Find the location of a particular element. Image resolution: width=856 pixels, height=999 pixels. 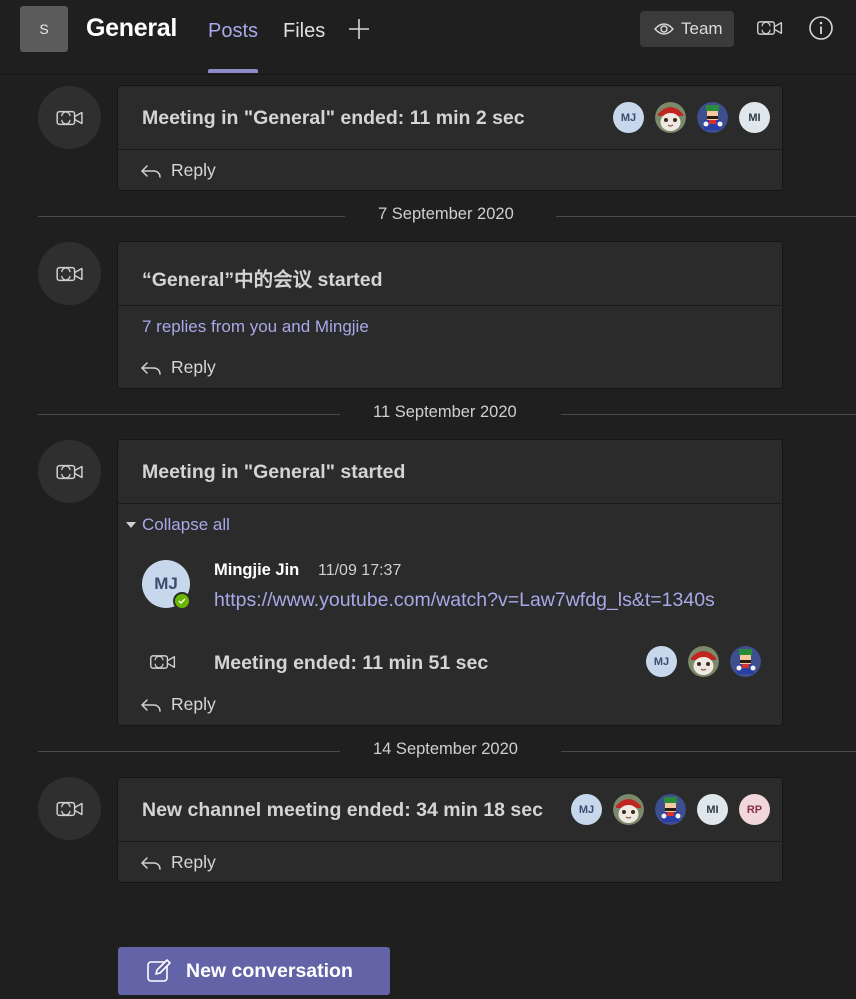

avatar: RP is located at coordinates (754, 809).